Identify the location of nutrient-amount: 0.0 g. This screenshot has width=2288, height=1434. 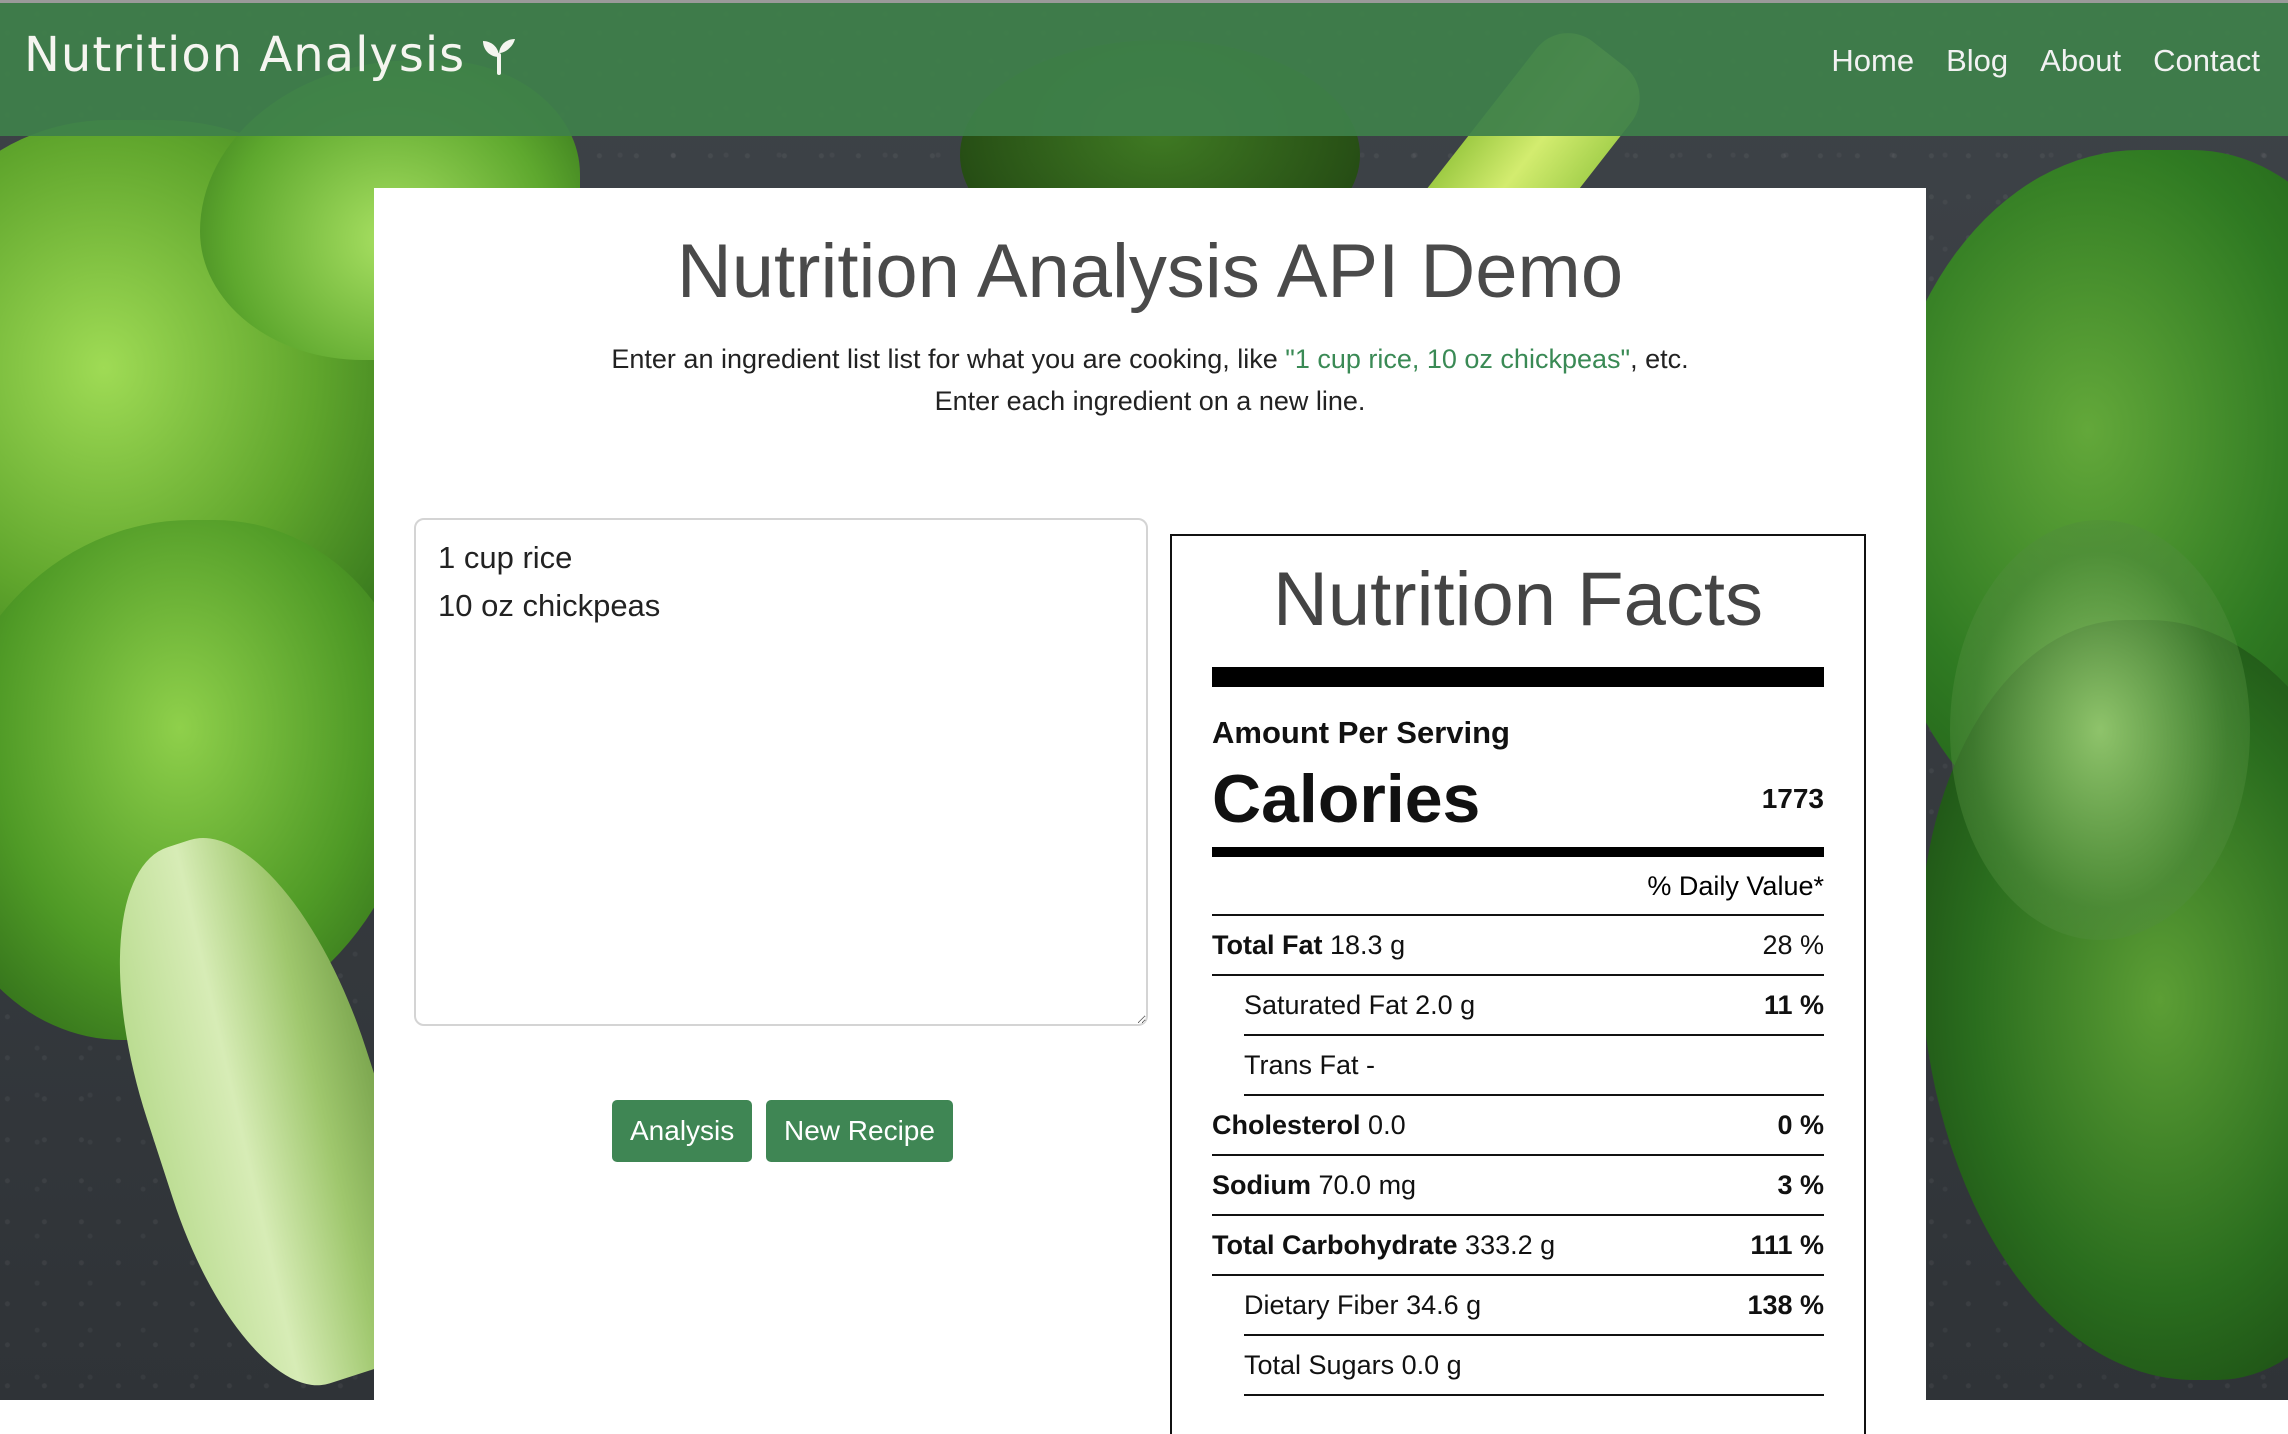
(1431, 1364).